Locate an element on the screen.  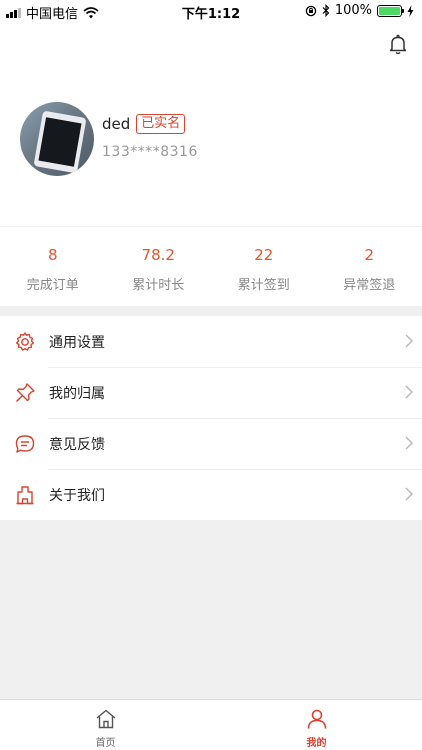
verified-badge: 已实名 is located at coordinates (161, 124).